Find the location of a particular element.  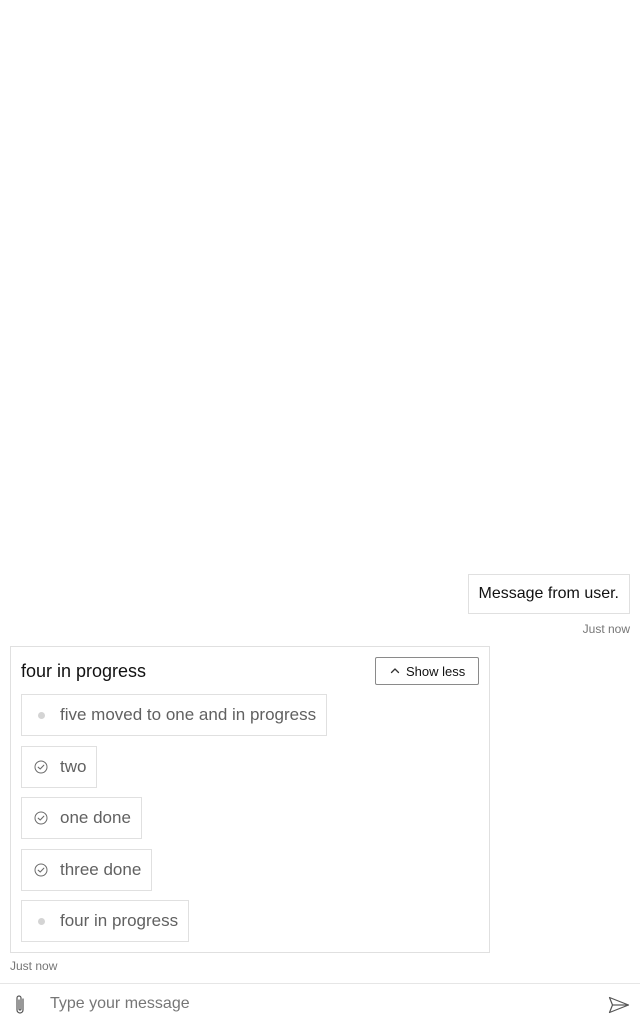

show-less-button: Show less is located at coordinates (427, 671).